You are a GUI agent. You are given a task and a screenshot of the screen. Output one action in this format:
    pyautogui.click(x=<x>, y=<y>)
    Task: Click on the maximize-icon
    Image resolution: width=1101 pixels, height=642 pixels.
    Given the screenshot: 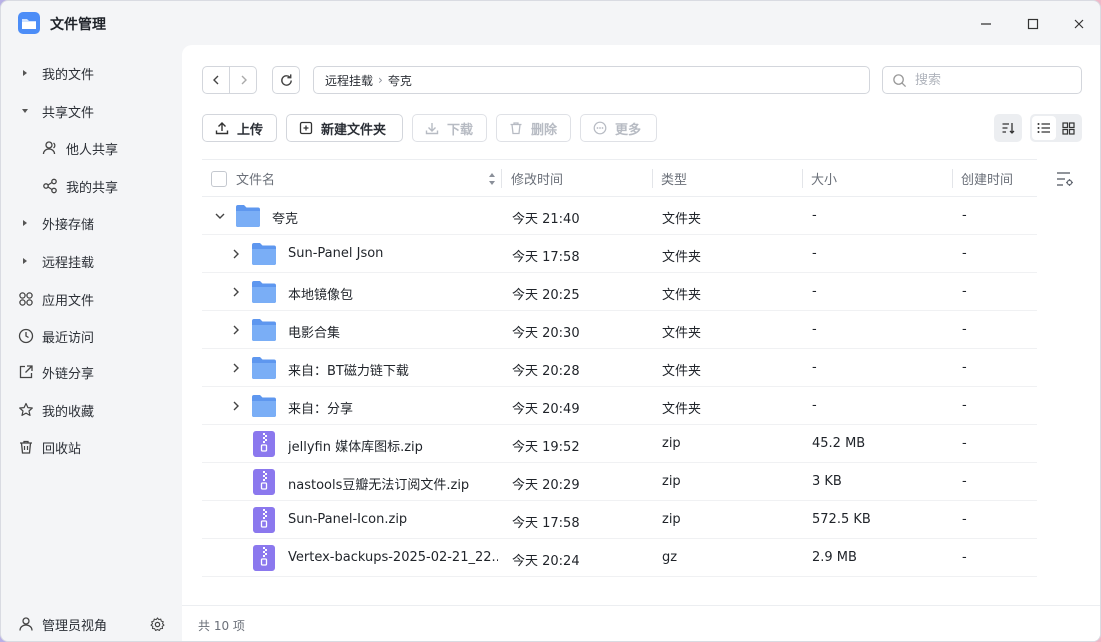 What is the action you would take?
    pyautogui.click(x=1033, y=24)
    